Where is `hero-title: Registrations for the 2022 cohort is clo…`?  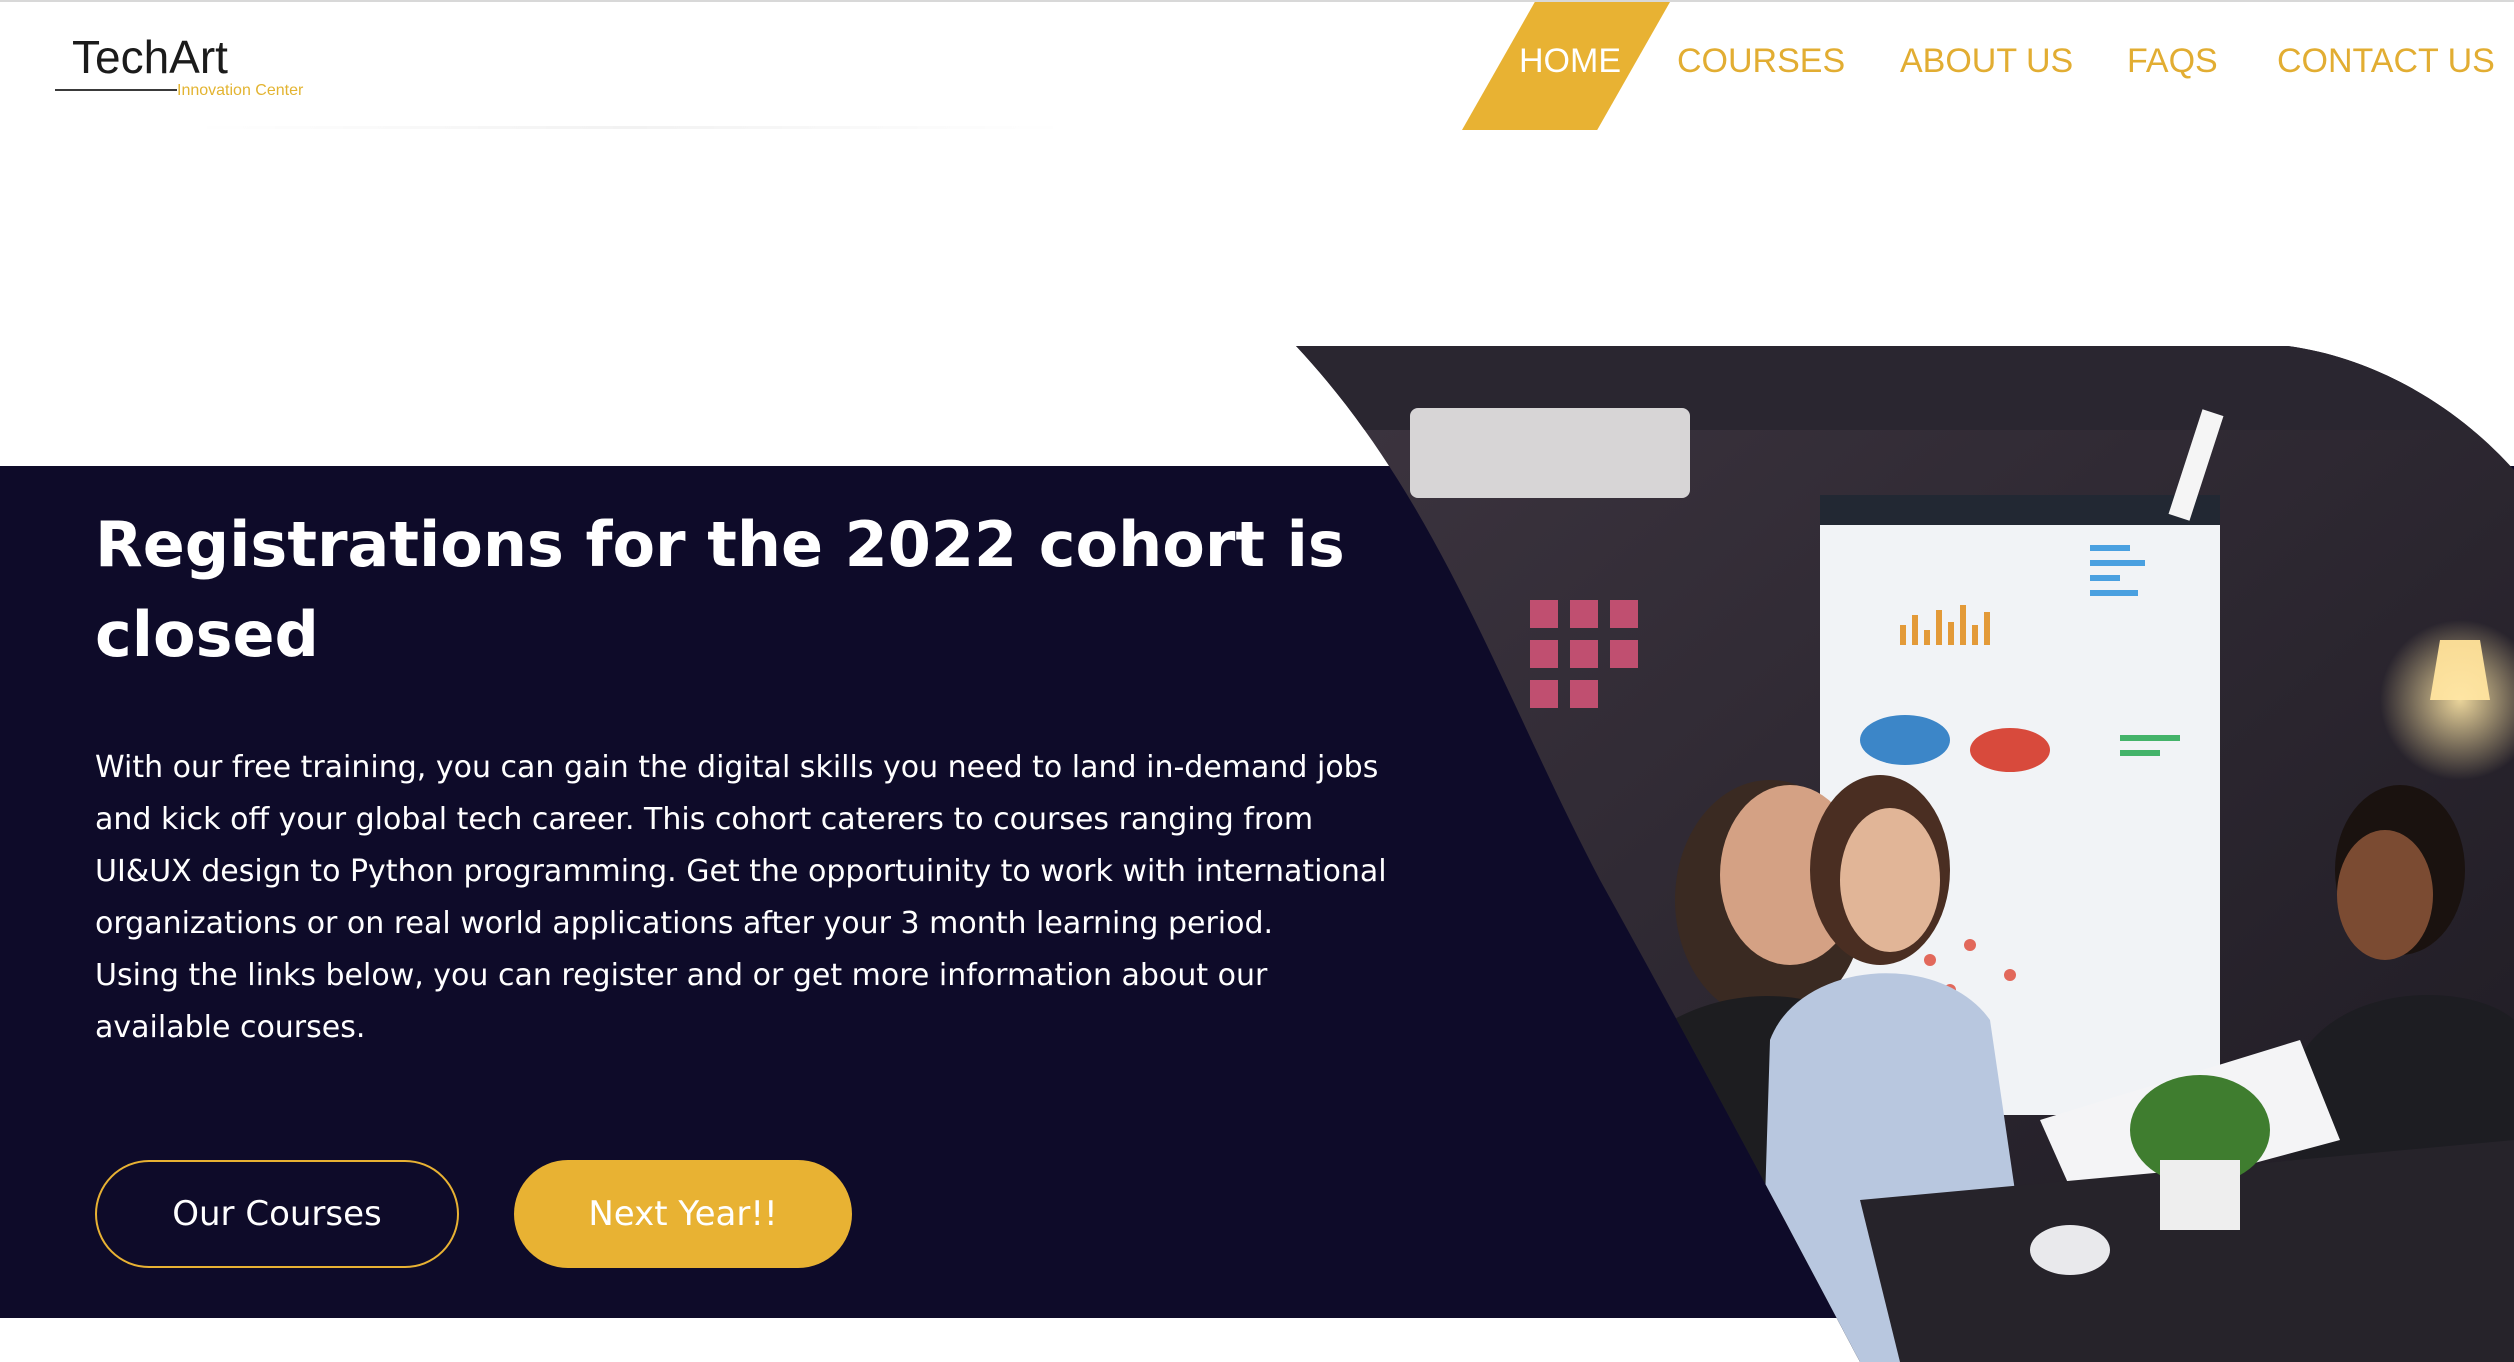 hero-title: Registrations for the 2022 cohort is clo… is located at coordinates (720, 589).